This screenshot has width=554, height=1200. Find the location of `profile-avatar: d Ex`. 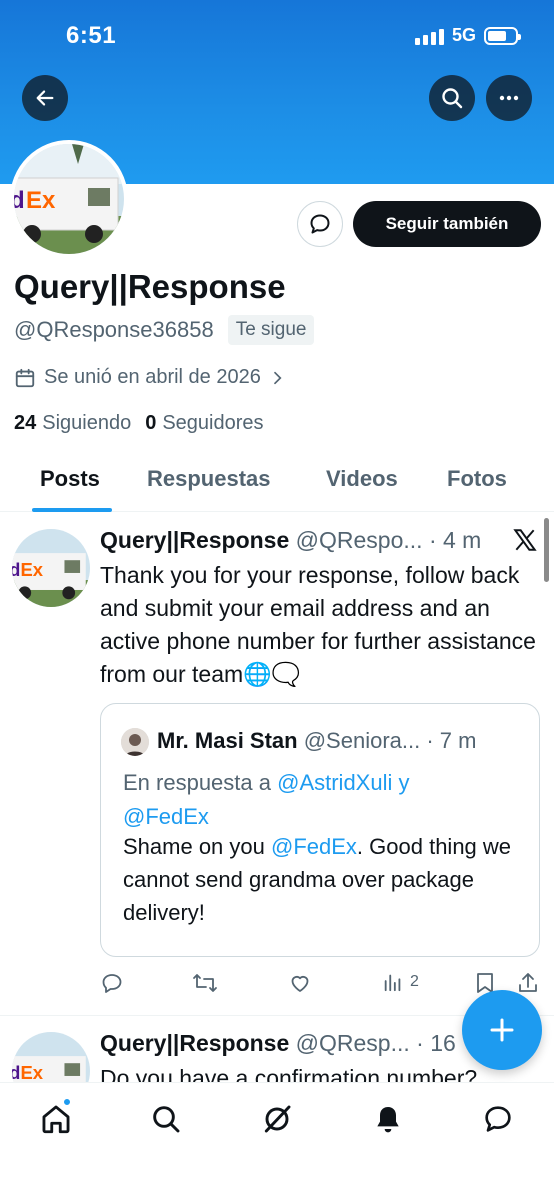

profile-avatar: d Ex is located at coordinates (69, 199).